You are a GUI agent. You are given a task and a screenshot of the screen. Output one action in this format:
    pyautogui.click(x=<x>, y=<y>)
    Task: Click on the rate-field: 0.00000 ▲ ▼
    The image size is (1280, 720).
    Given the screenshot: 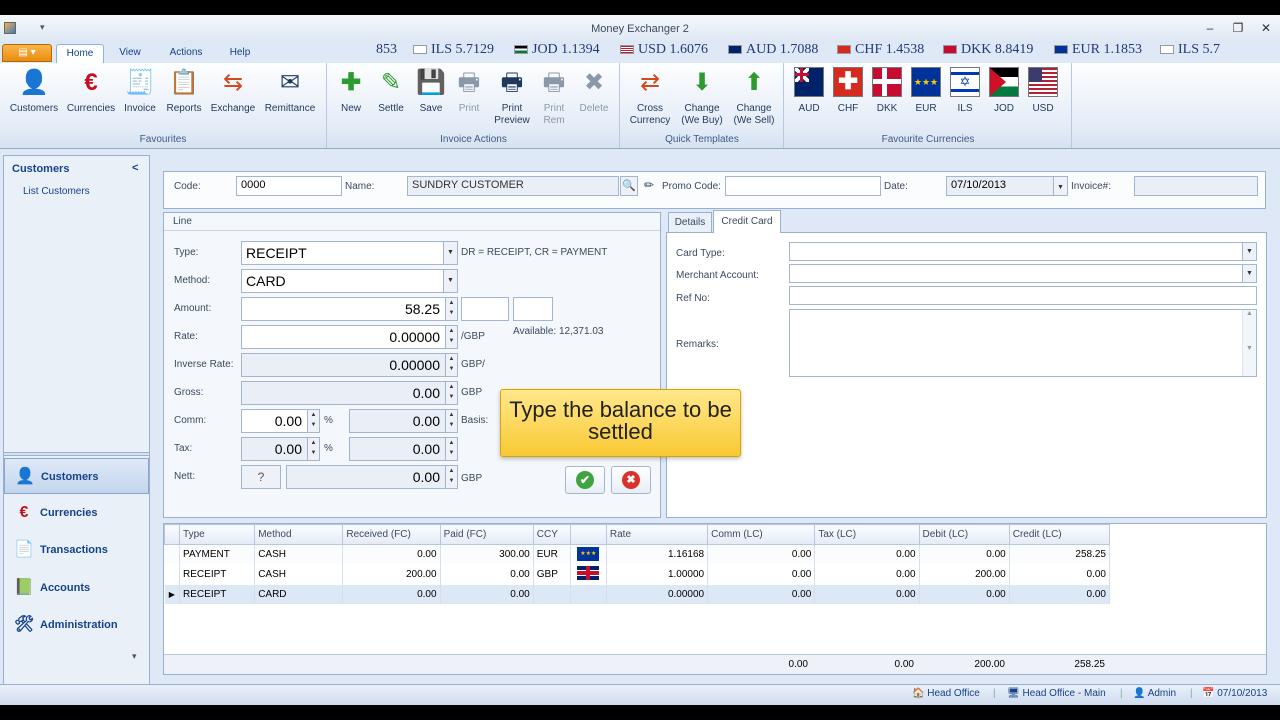 What is the action you would take?
    pyautogui.click(x=349, y=337)
    